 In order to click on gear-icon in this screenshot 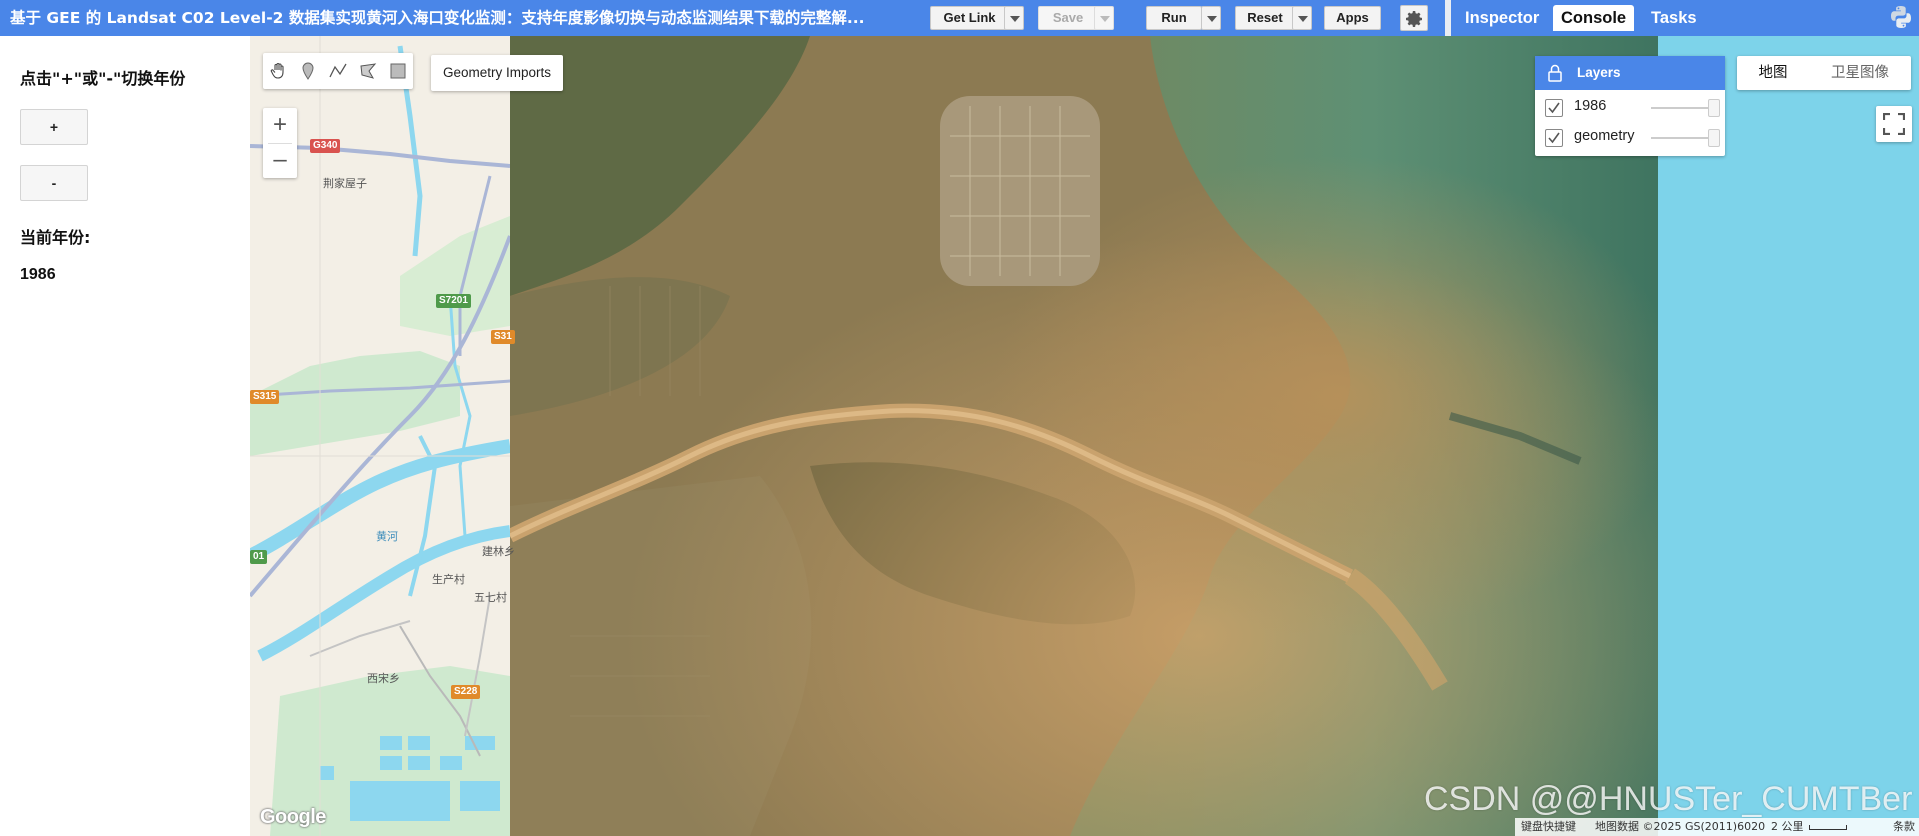, I will do `click(1414, 19)`.